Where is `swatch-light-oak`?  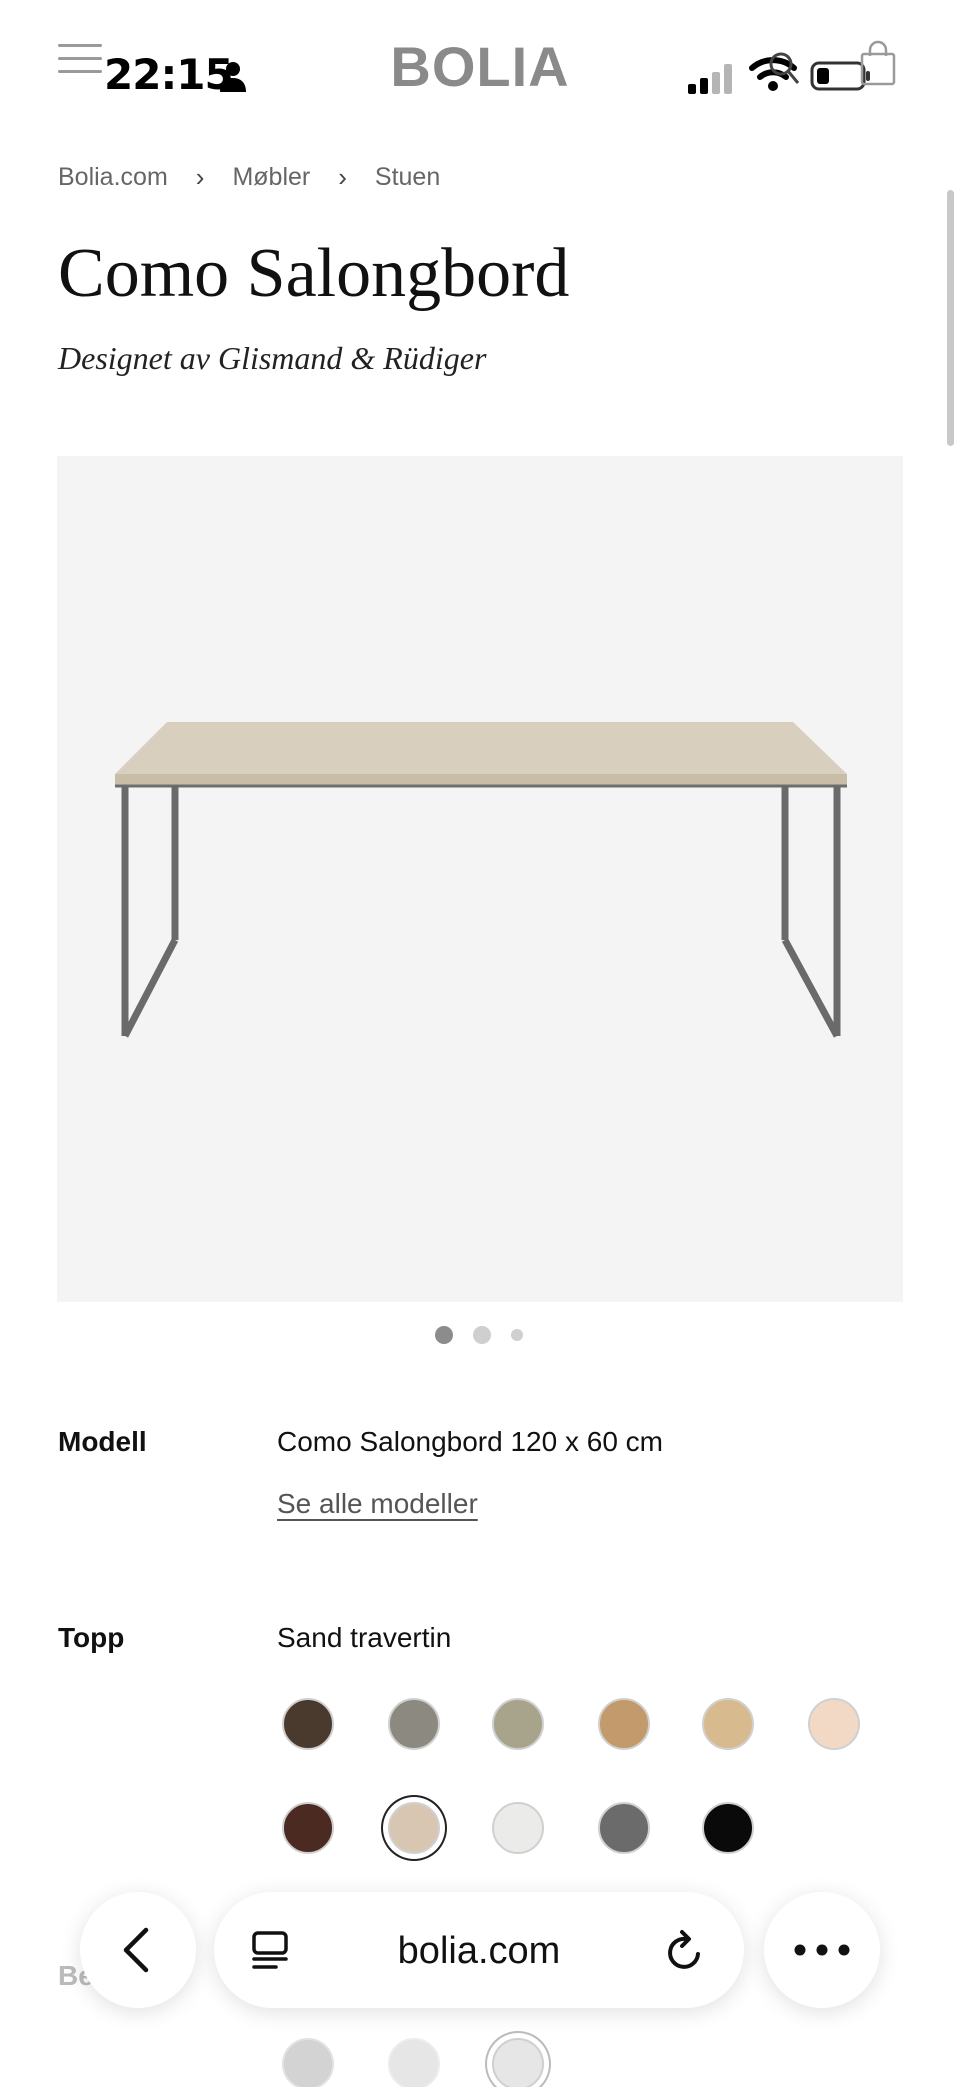
swatch-light-oak is located at coordinates (728, 1724).